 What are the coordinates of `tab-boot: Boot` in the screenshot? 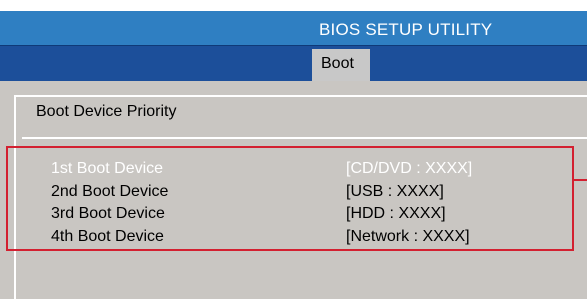 It's located at (341, 65).